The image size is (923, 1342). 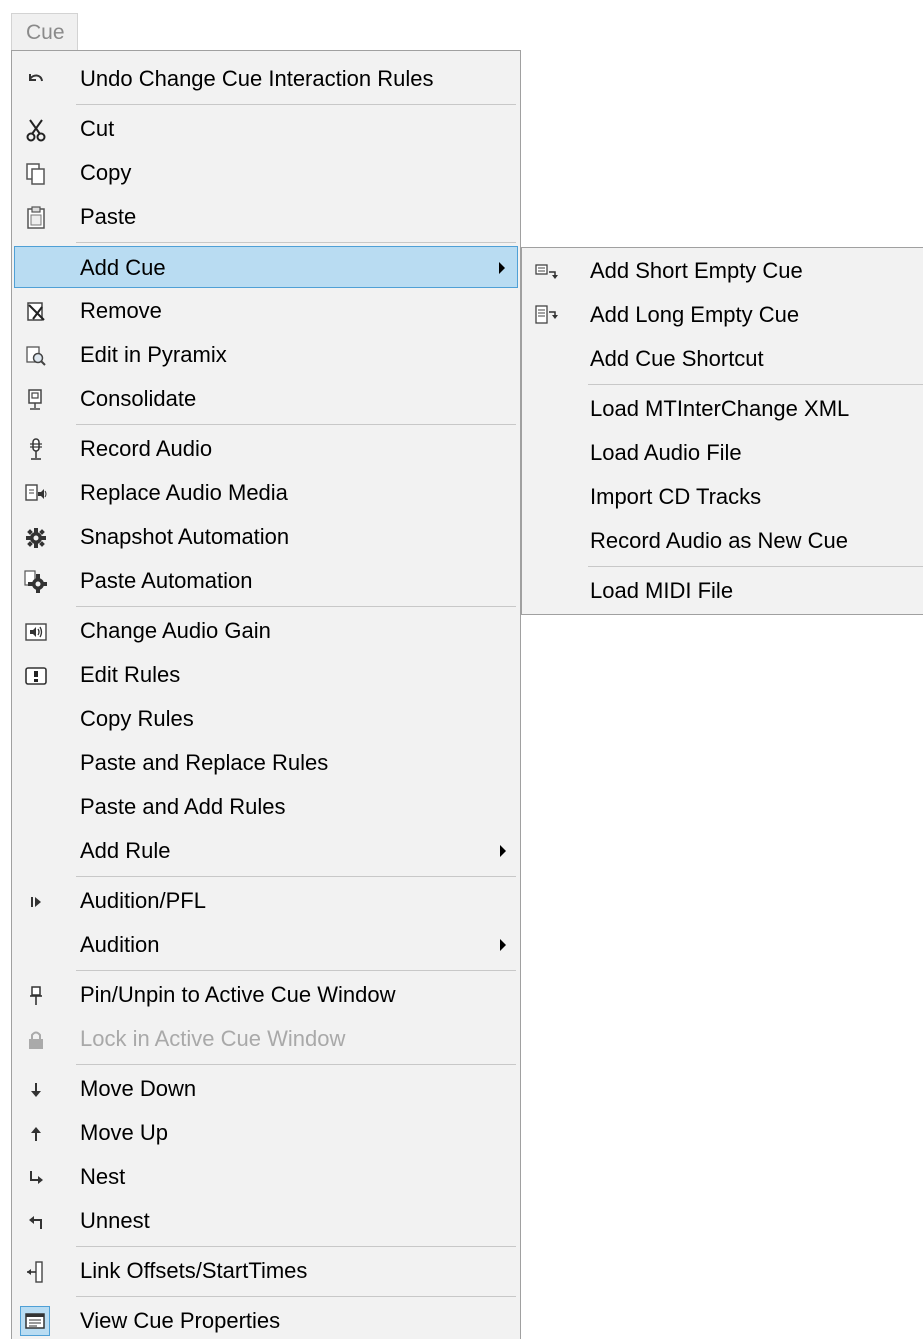 I want to click on menu-item-remove: Remove, so click(x=266, y=311).